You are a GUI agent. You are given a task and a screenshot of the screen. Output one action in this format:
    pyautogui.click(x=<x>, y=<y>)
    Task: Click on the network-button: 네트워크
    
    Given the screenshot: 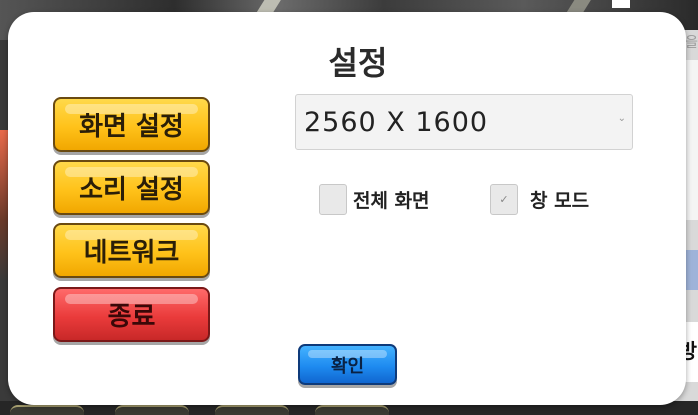 What is the action you would take?
    pyautogui.click(x=131, y=250)
    